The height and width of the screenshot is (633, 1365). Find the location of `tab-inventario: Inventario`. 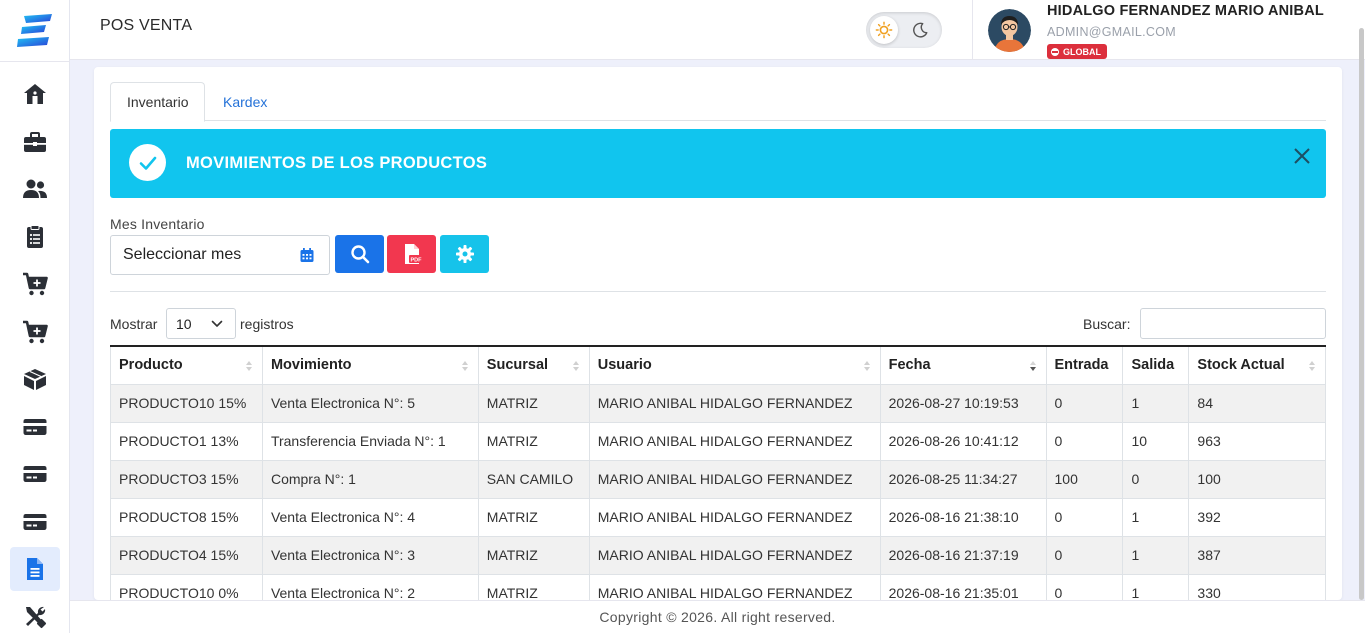

tab-inventario: Inventario is located at coordinates (158, 102).